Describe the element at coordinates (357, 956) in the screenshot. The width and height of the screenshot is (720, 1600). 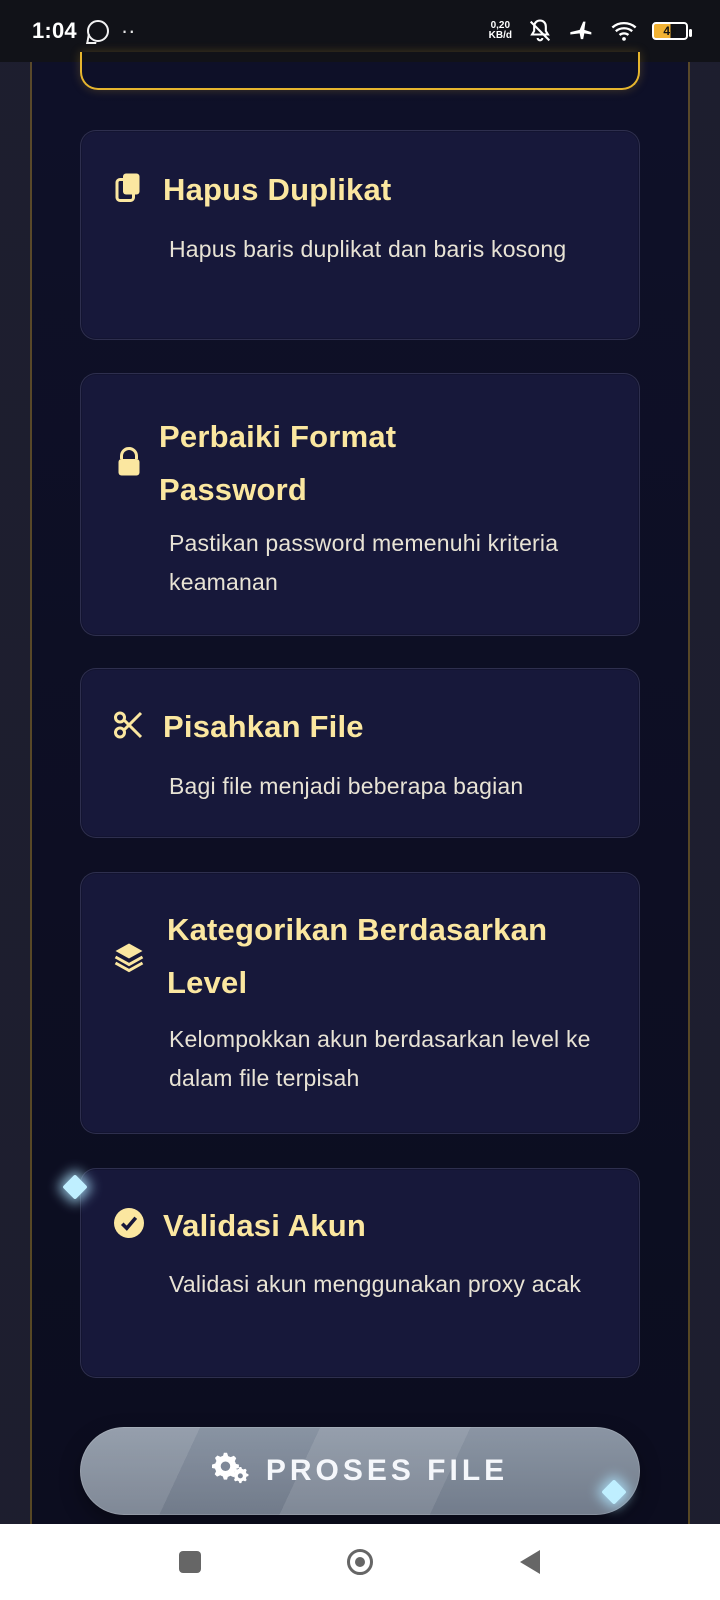
I see `card-title: Kategorikan Berdasarkan Level` at that location.